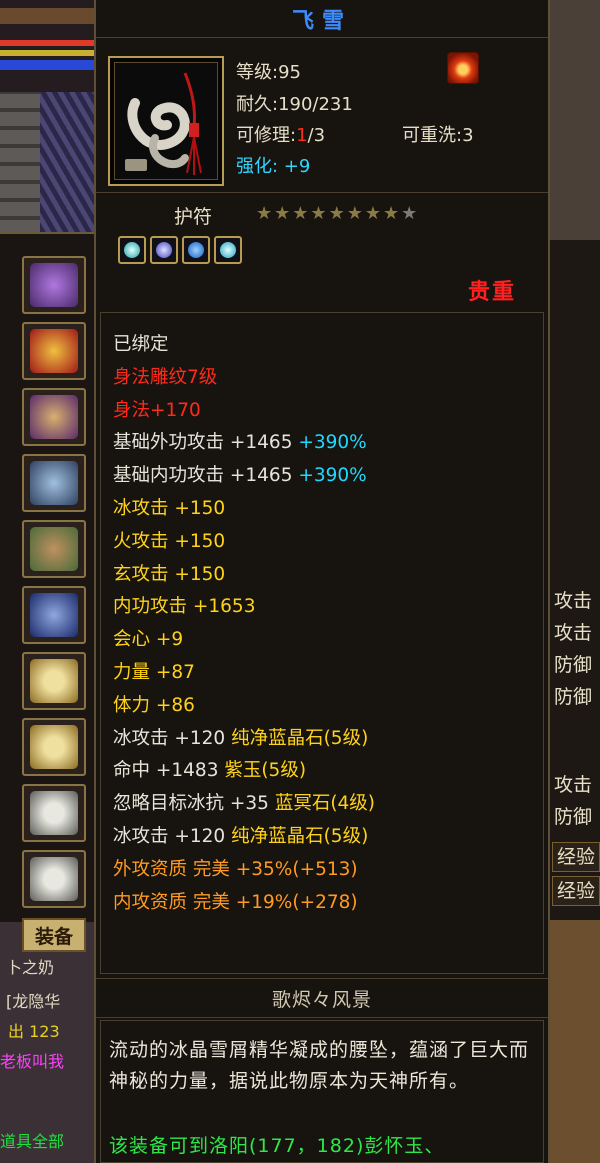 Image resolution: width=600 pixels, height=1163 pixels. Describe the element at coordinates (268, 72) in the screenshot. I see `level-label: 等级:95` at that location.